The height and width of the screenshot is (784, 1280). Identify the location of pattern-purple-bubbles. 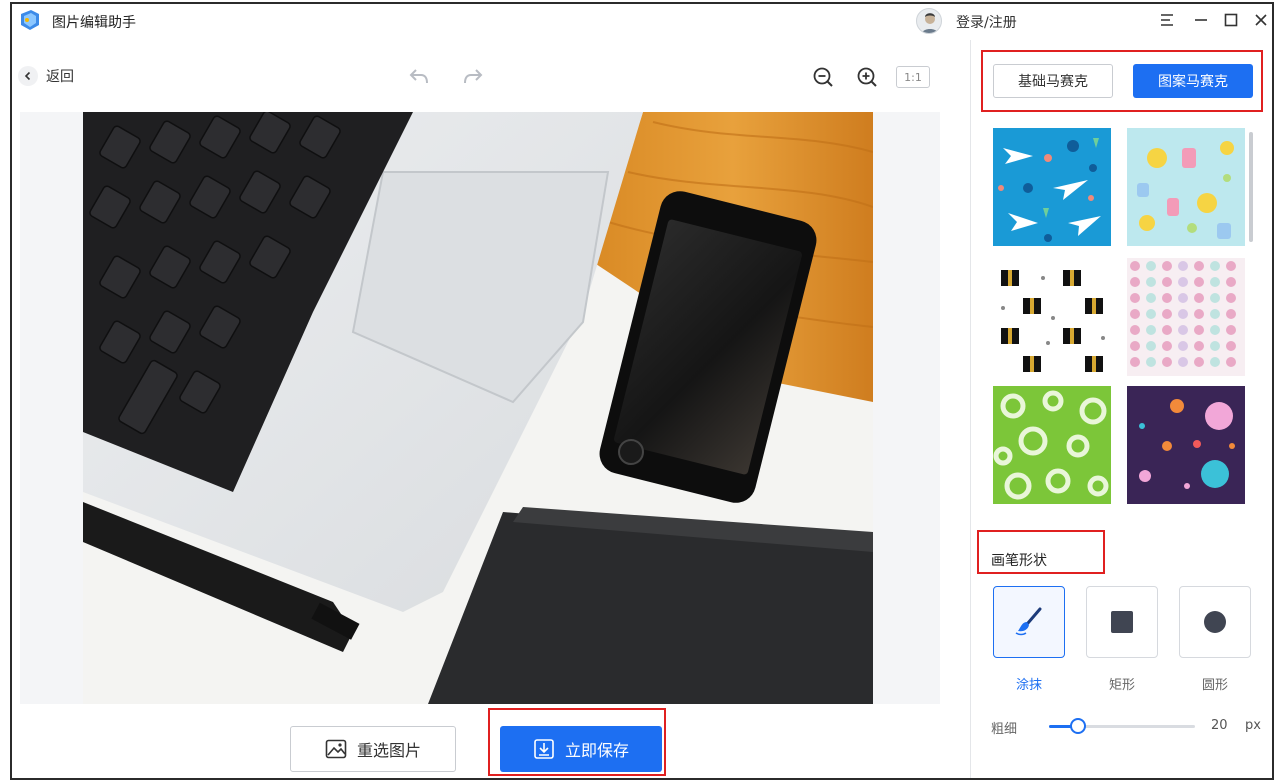
(1186, 445).